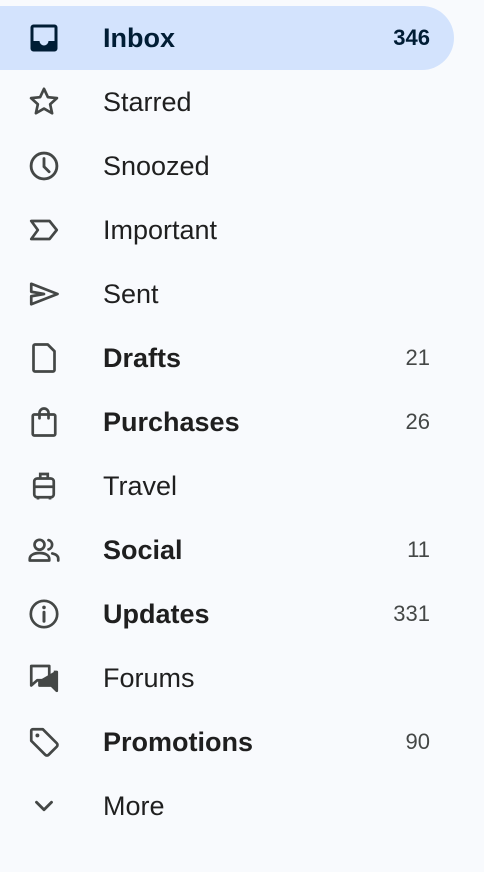  Describe the element at coordinates (227, 294) in the screenshot. I see `sidebar-item-sent: Sent` at that location.